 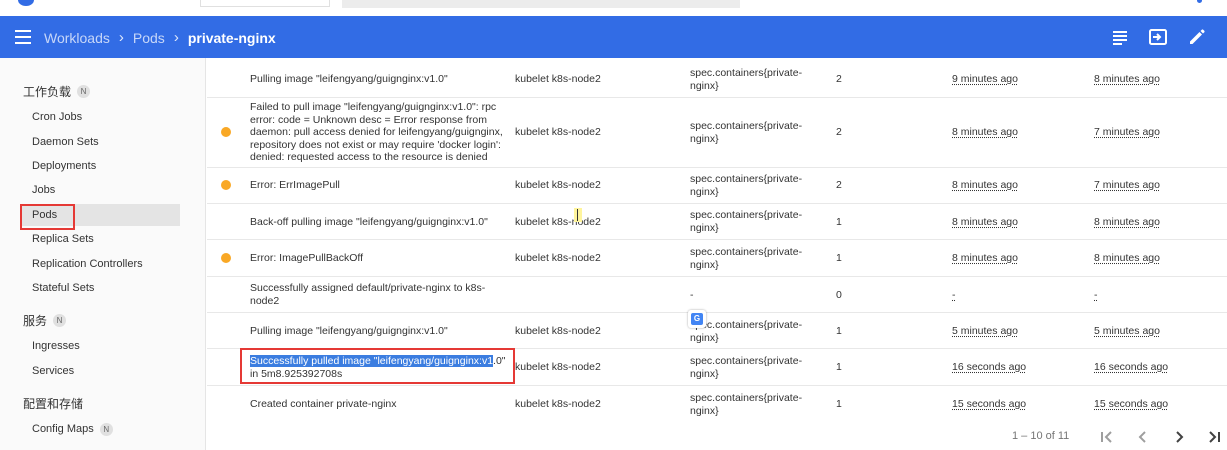 I want to click on section-config-storage: 配置和存储, so click(x=53, y=403).